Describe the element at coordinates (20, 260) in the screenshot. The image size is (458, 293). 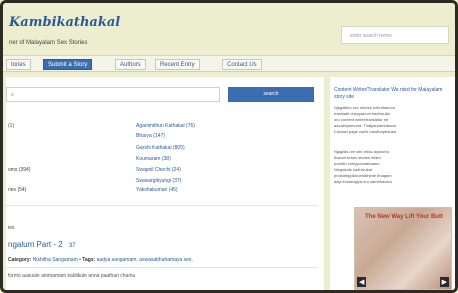
I see `category-label: Category:` at that location.